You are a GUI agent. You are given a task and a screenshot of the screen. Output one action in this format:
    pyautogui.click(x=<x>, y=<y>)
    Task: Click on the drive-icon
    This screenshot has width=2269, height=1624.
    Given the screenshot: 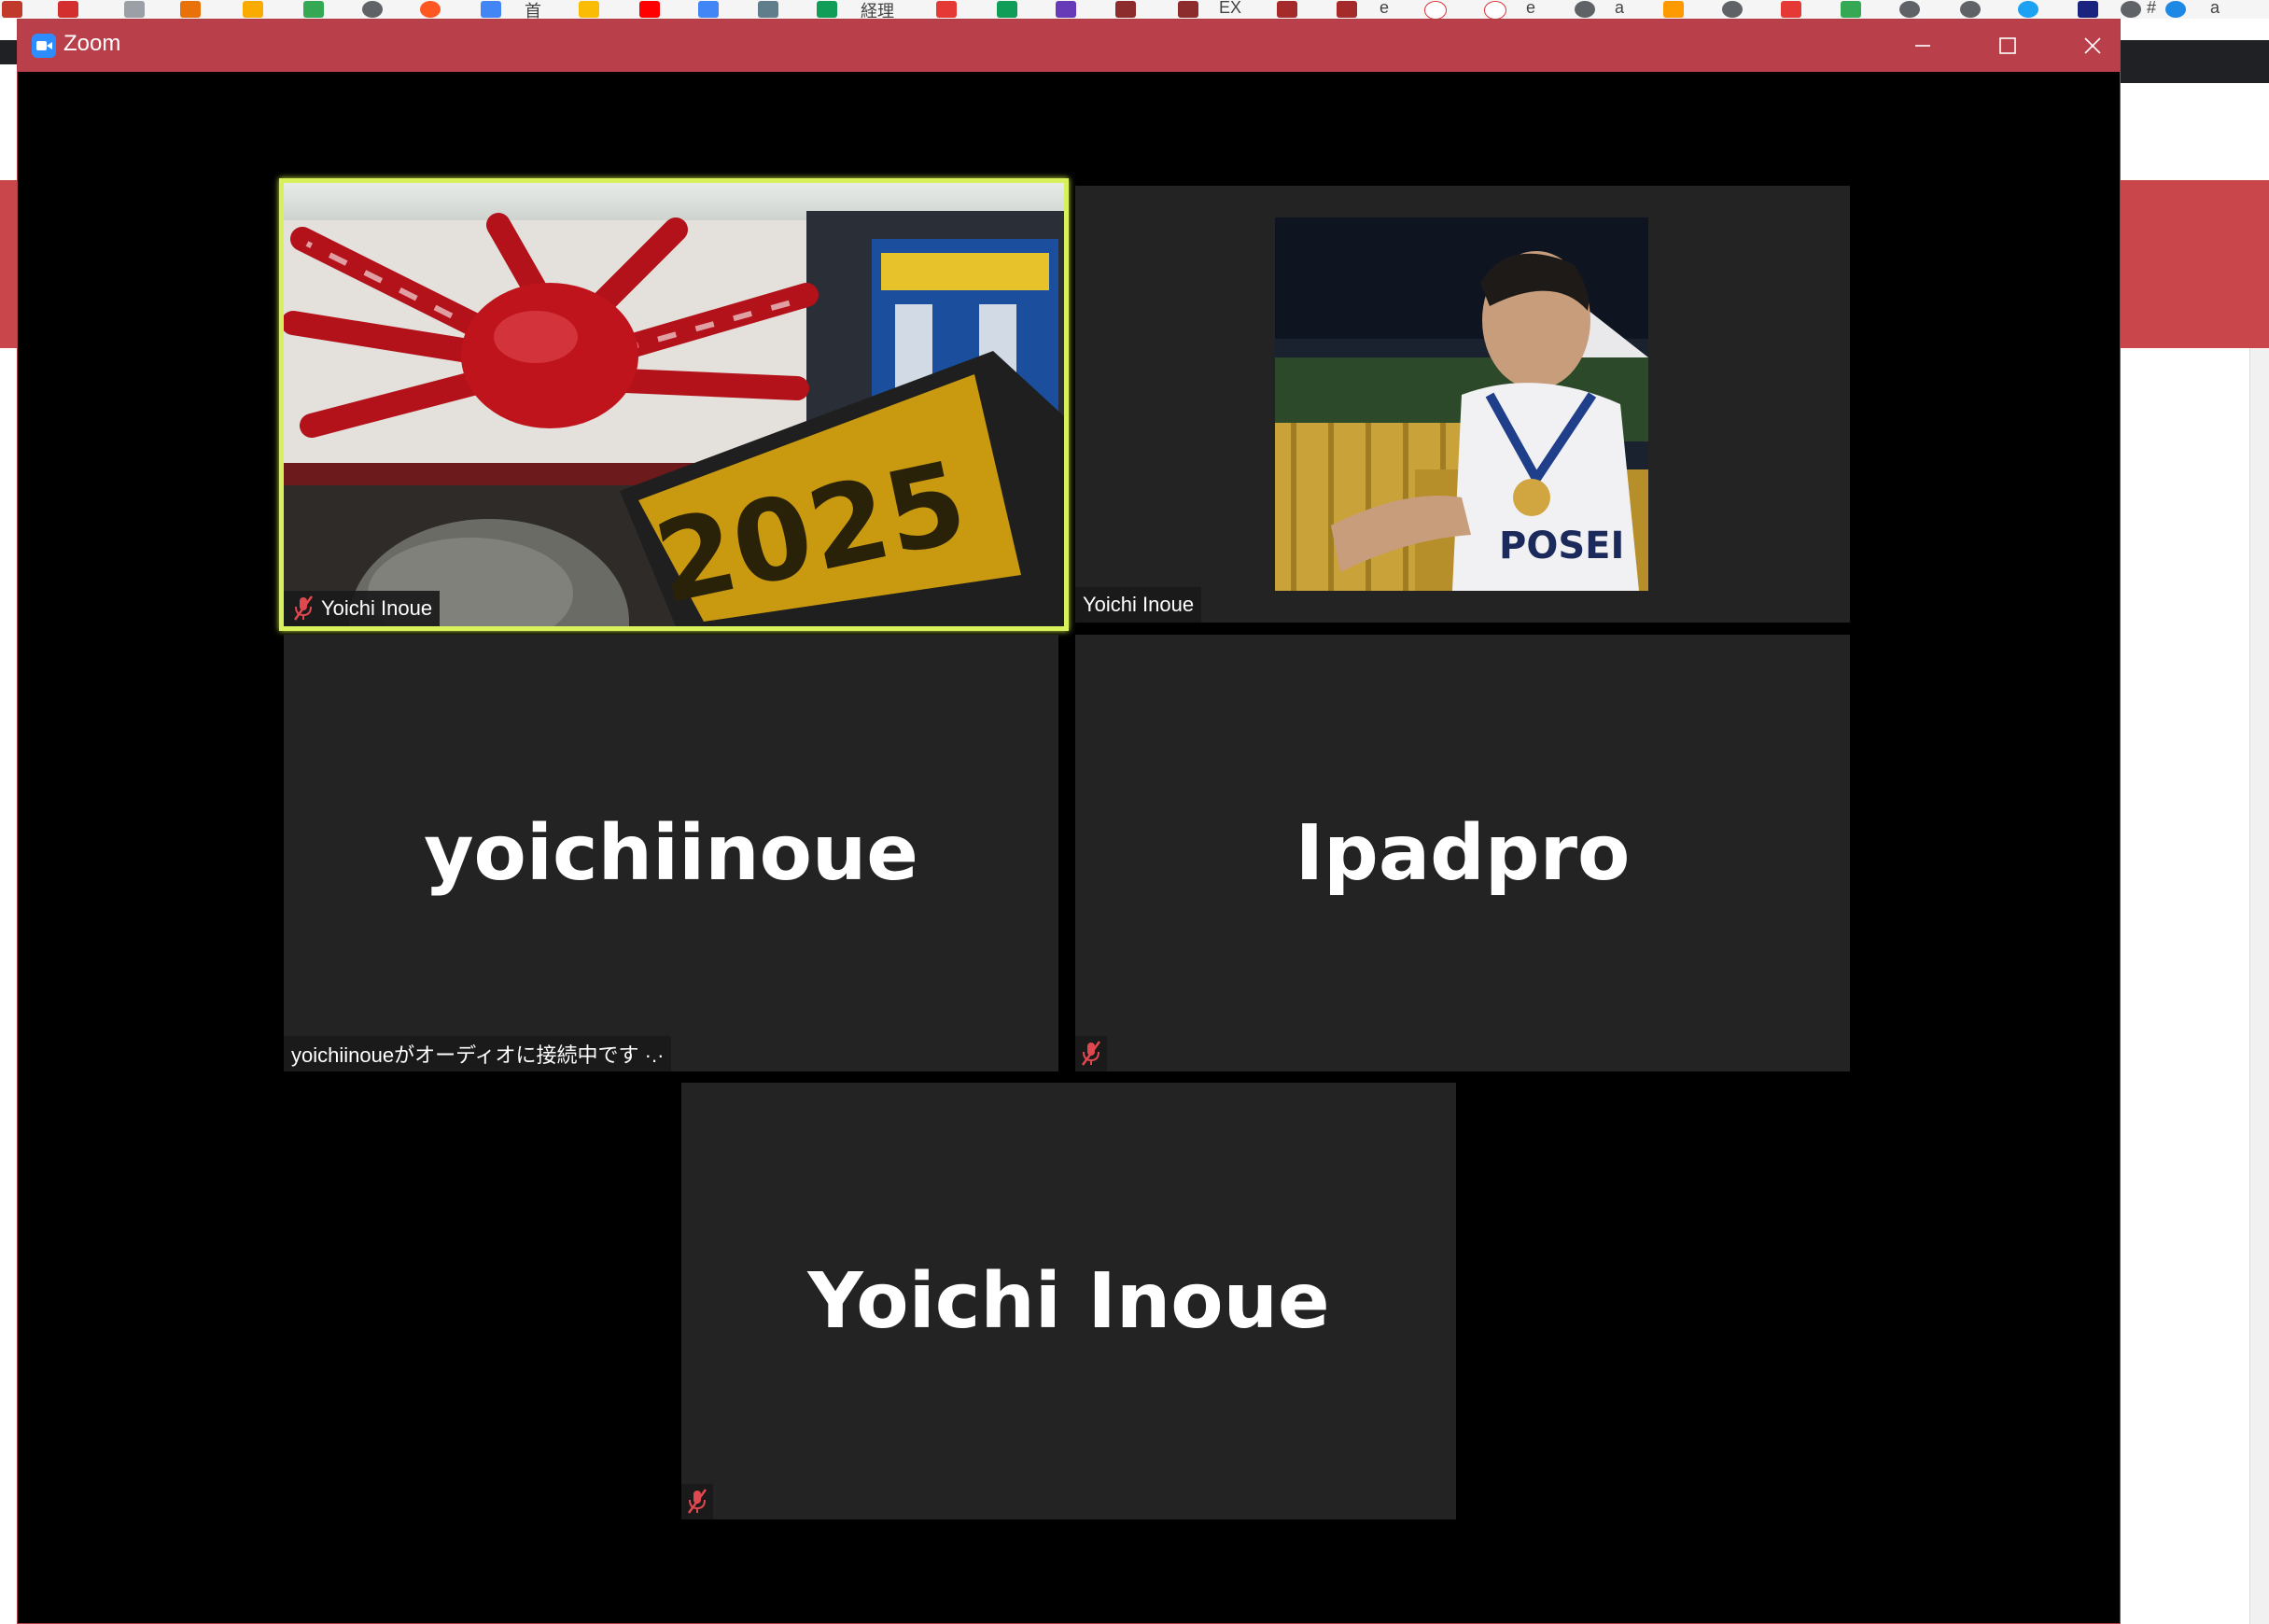 What is the action you would take?
    pyautogui.click(x=1851, y=9)
    